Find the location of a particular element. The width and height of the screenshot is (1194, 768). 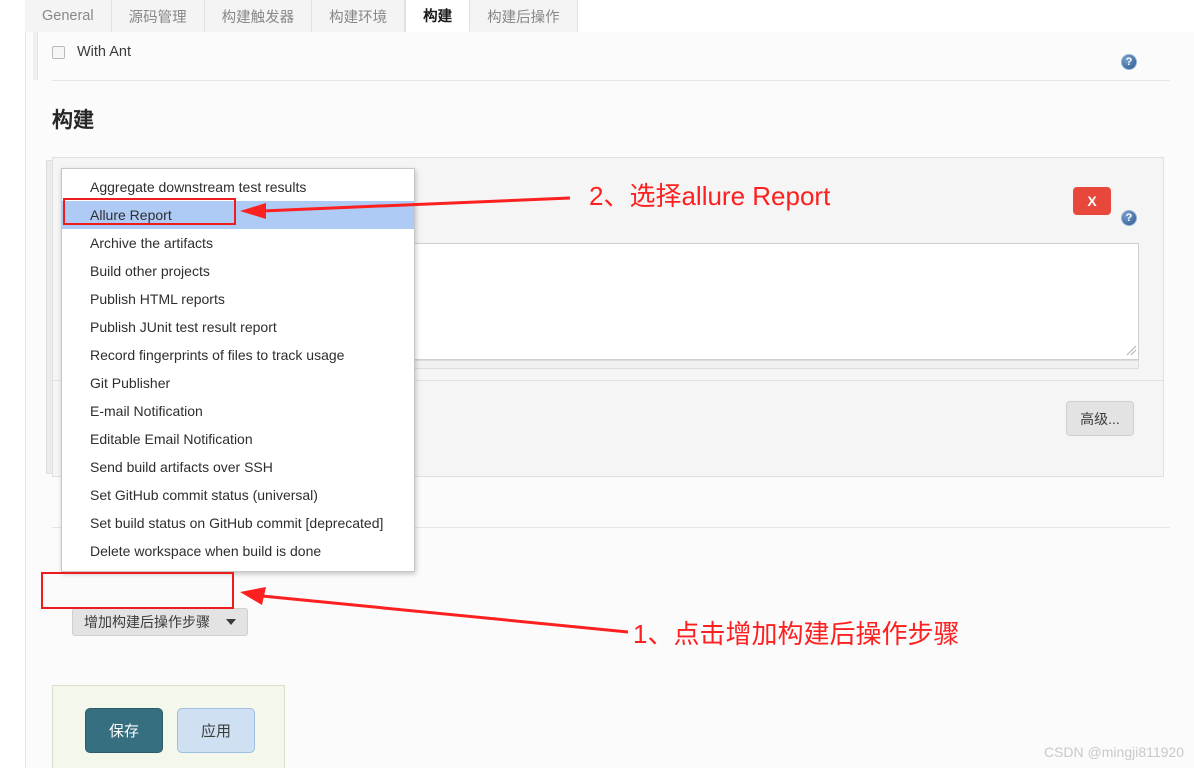

section-divider is located at coordinates (611, 80).